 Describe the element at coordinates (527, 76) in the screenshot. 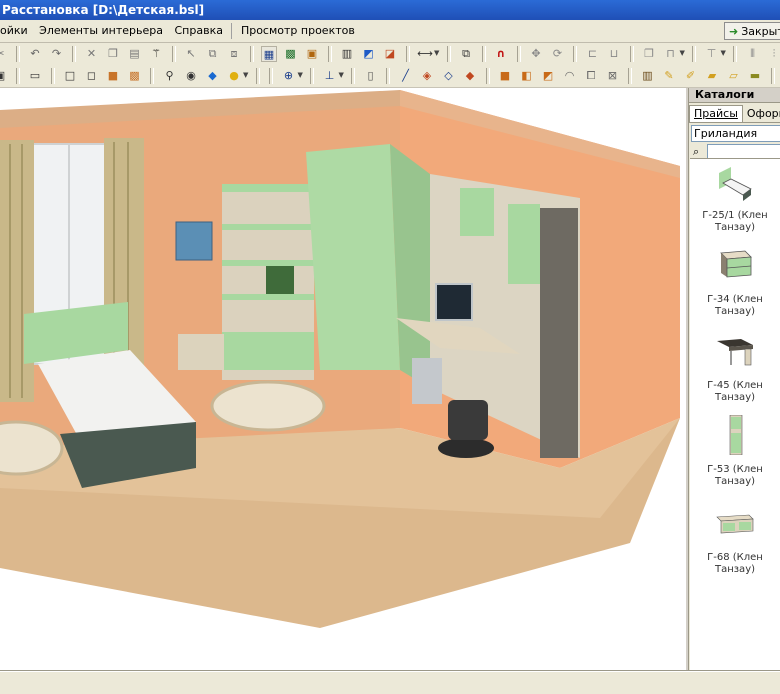

I see `box-icon: ◧` at that location.